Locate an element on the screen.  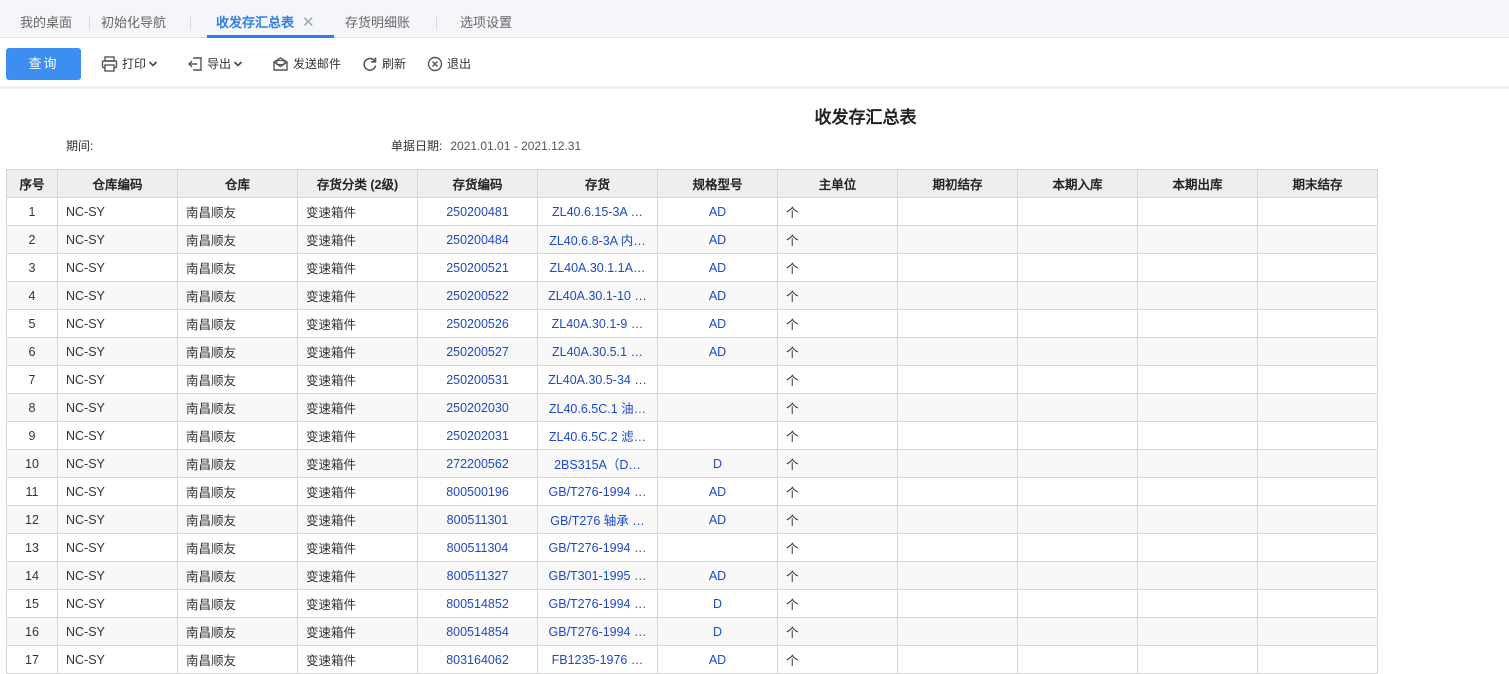
export-button: 导出 is located at coordinates (215, 64).